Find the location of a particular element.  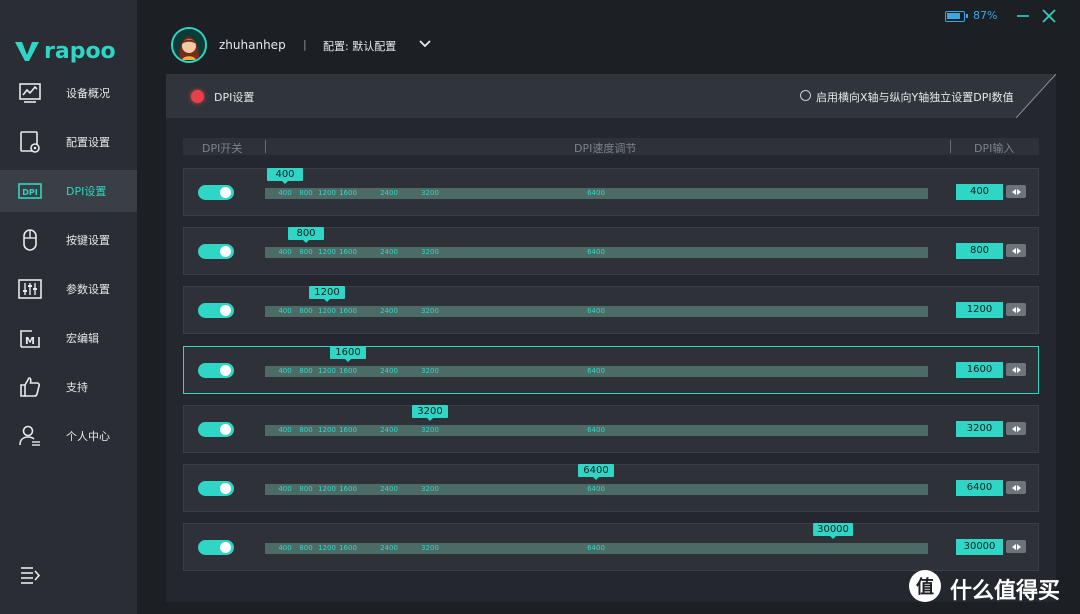

dpi-slider-handle: 1600 is located at coordinates (348, 354).